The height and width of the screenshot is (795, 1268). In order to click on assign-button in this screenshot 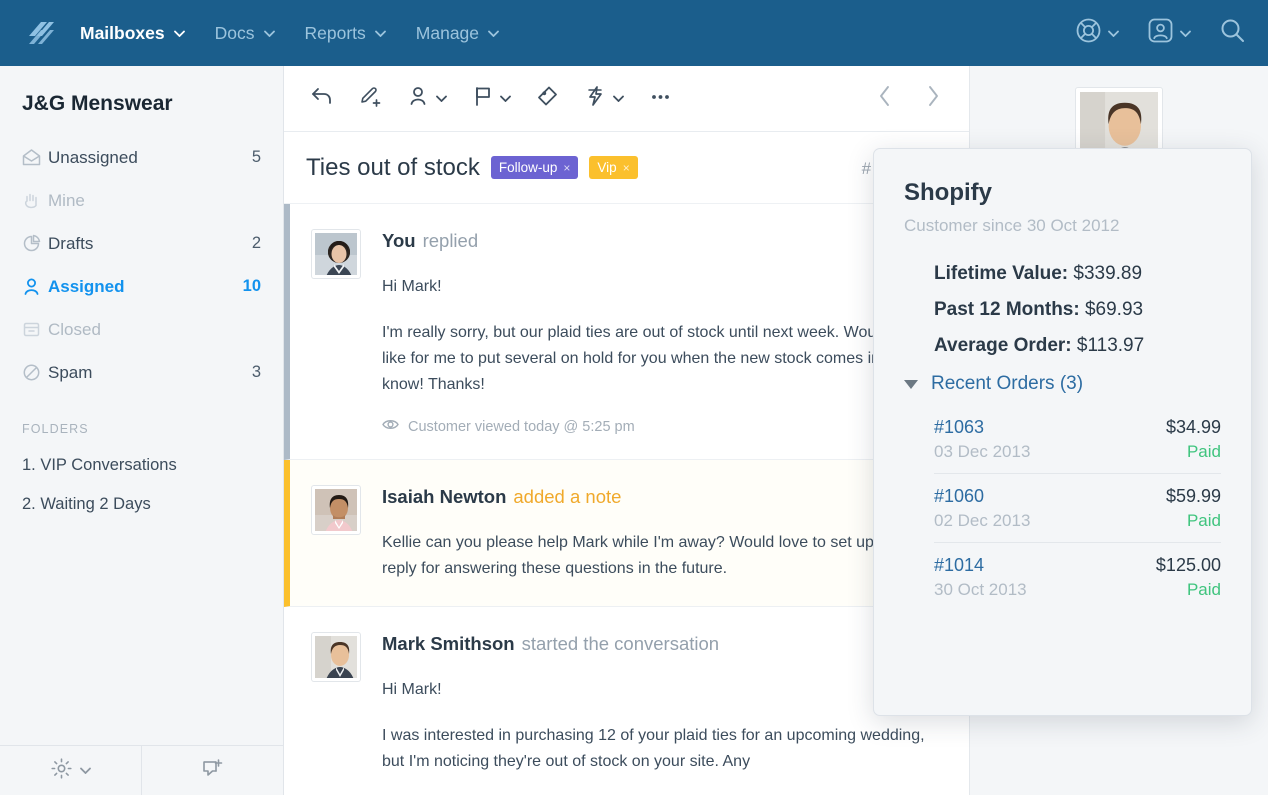, I will do `click(427, 99)`.